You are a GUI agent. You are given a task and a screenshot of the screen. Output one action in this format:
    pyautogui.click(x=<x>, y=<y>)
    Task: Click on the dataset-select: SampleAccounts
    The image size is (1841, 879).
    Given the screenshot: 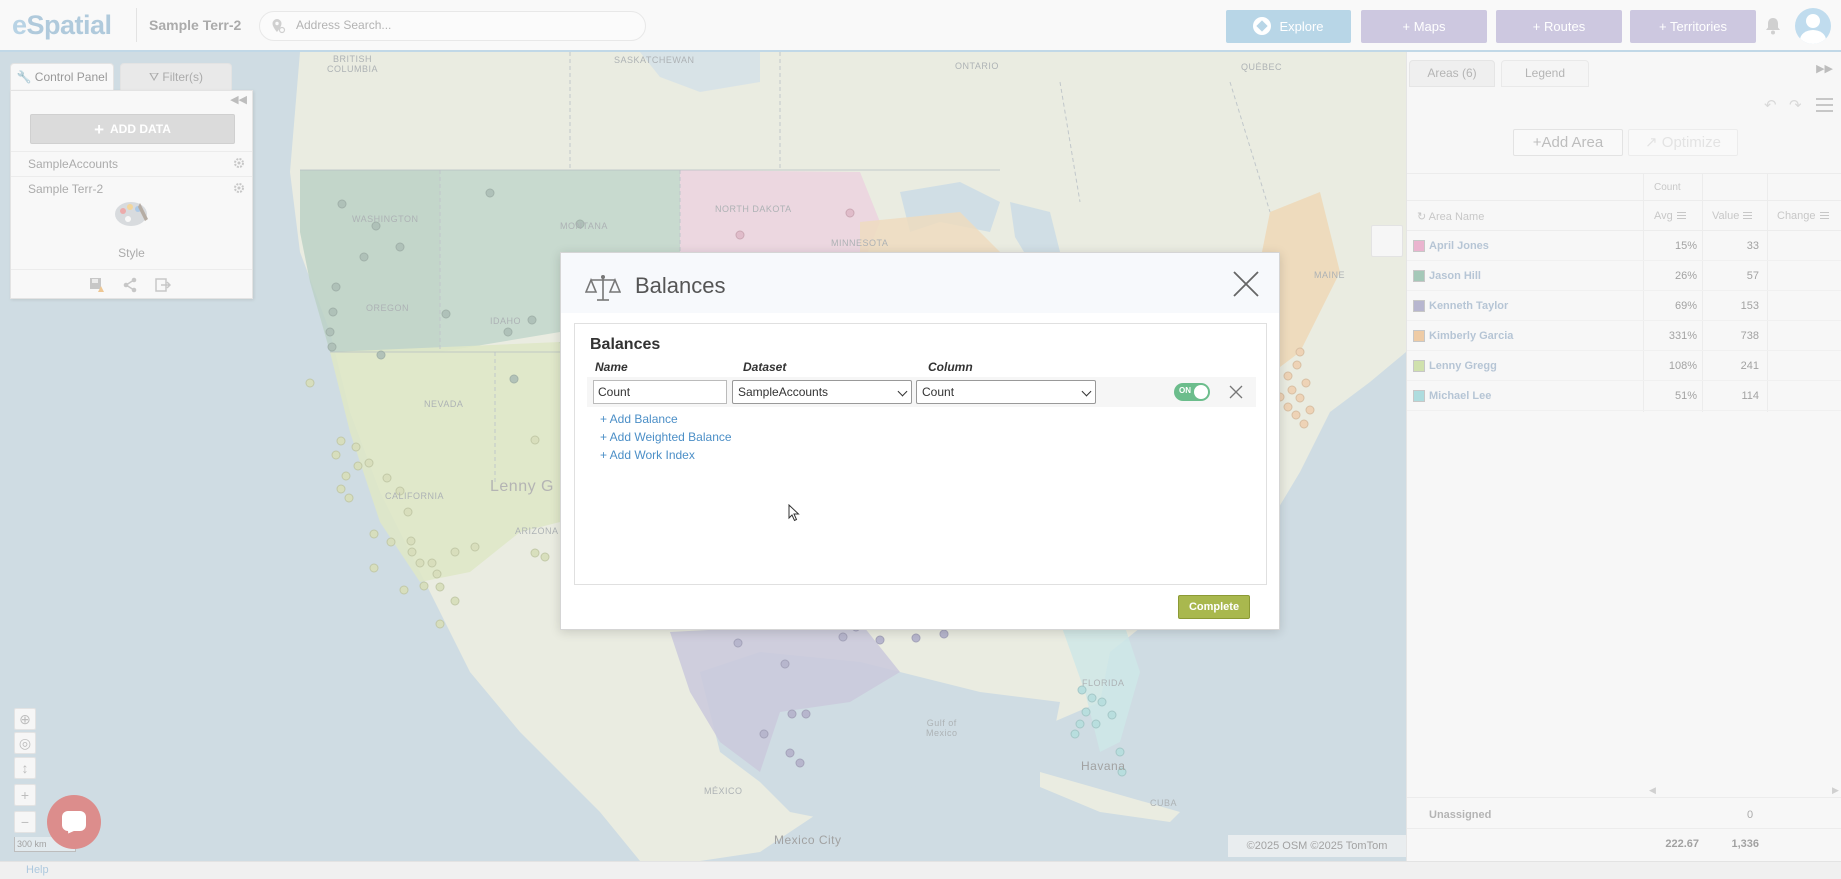 What is the action you would take?
    pyautogui.click(x=822, y=392)
    